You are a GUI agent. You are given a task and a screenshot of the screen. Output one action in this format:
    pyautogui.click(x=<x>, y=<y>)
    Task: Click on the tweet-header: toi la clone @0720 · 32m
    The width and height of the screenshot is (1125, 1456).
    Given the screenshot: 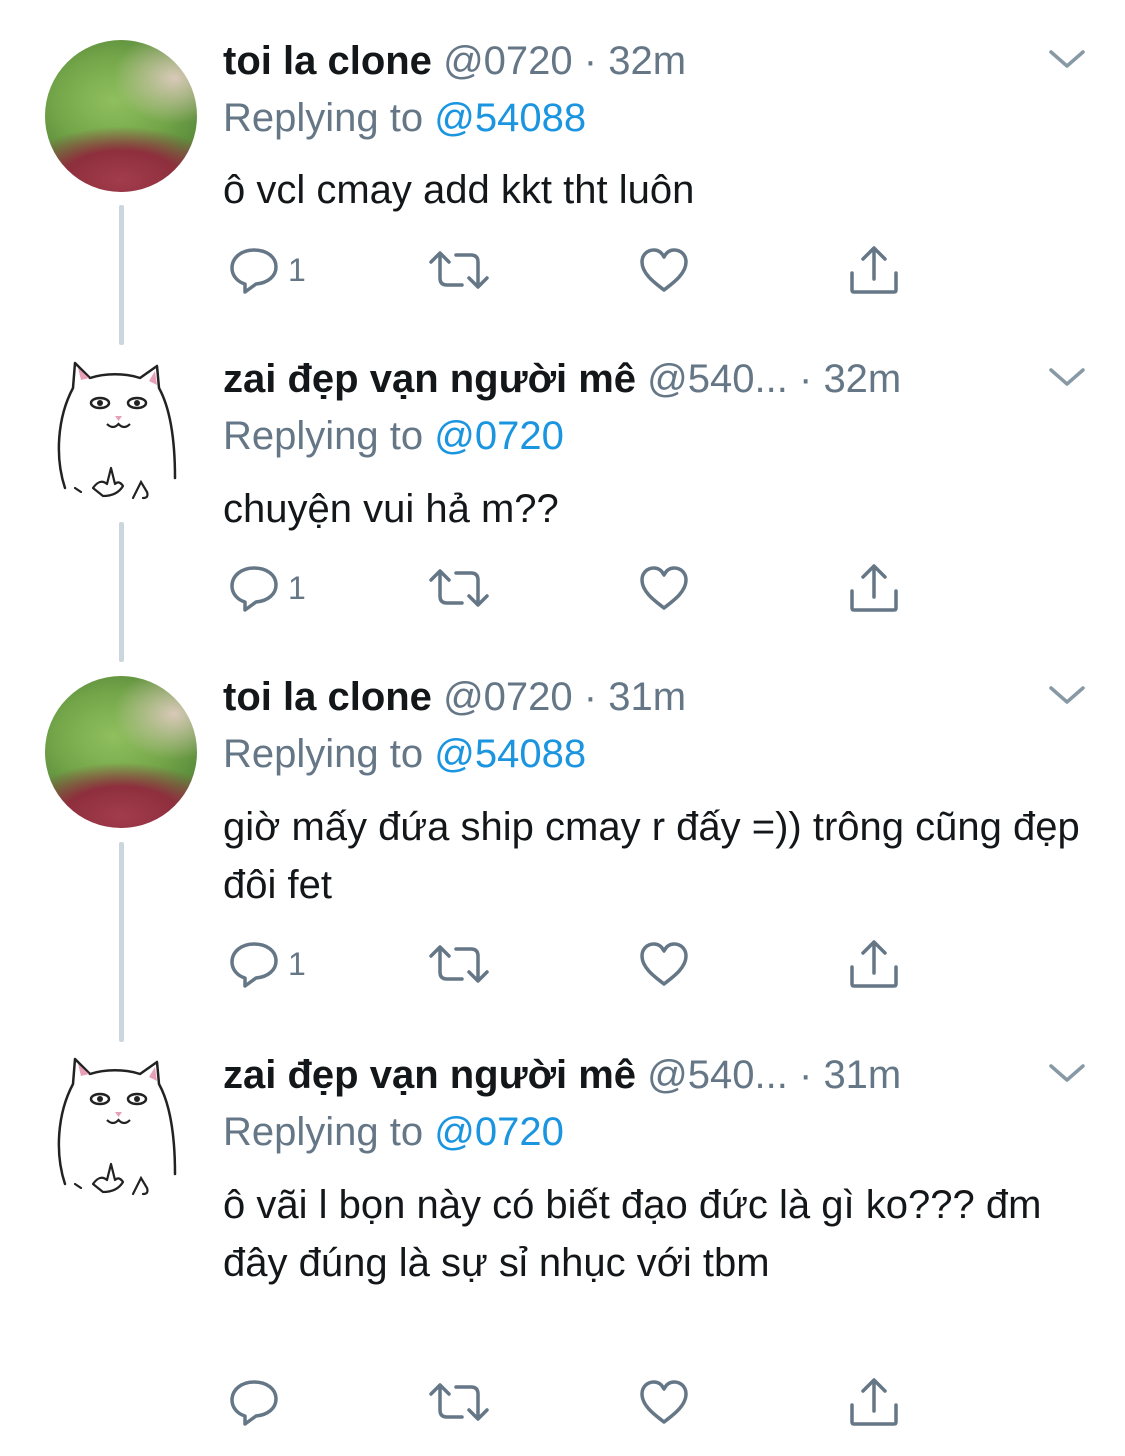 What is the action you would take?
    pyautogui.click(x=454, y=61)
    